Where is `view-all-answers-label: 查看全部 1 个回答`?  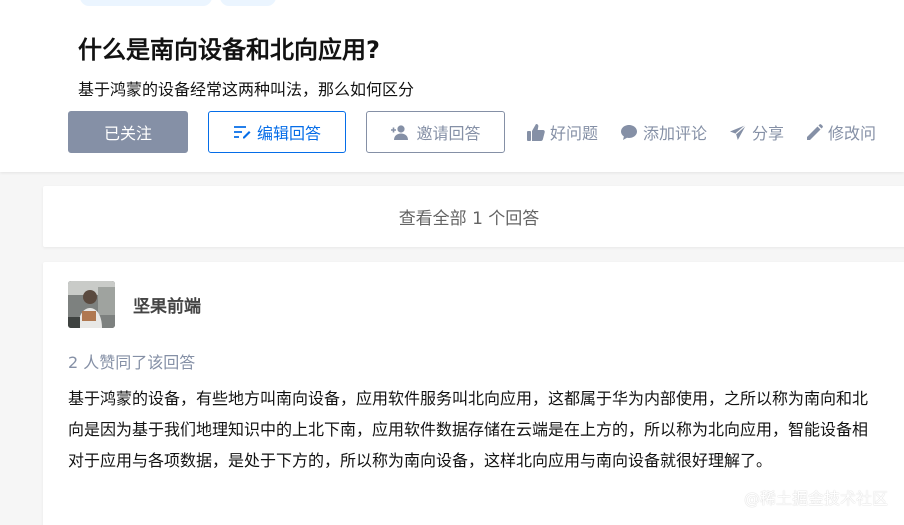
view-all-answers-label: 查看全部 1 个回答 is located at coordinates (469, 219).